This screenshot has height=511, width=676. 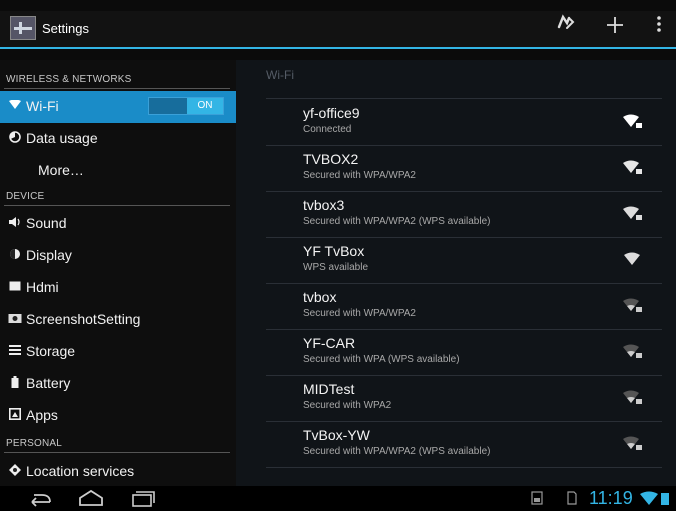 I want to click on sidebar-item-hdmi: Hdmi, so click(x=118, y=288).